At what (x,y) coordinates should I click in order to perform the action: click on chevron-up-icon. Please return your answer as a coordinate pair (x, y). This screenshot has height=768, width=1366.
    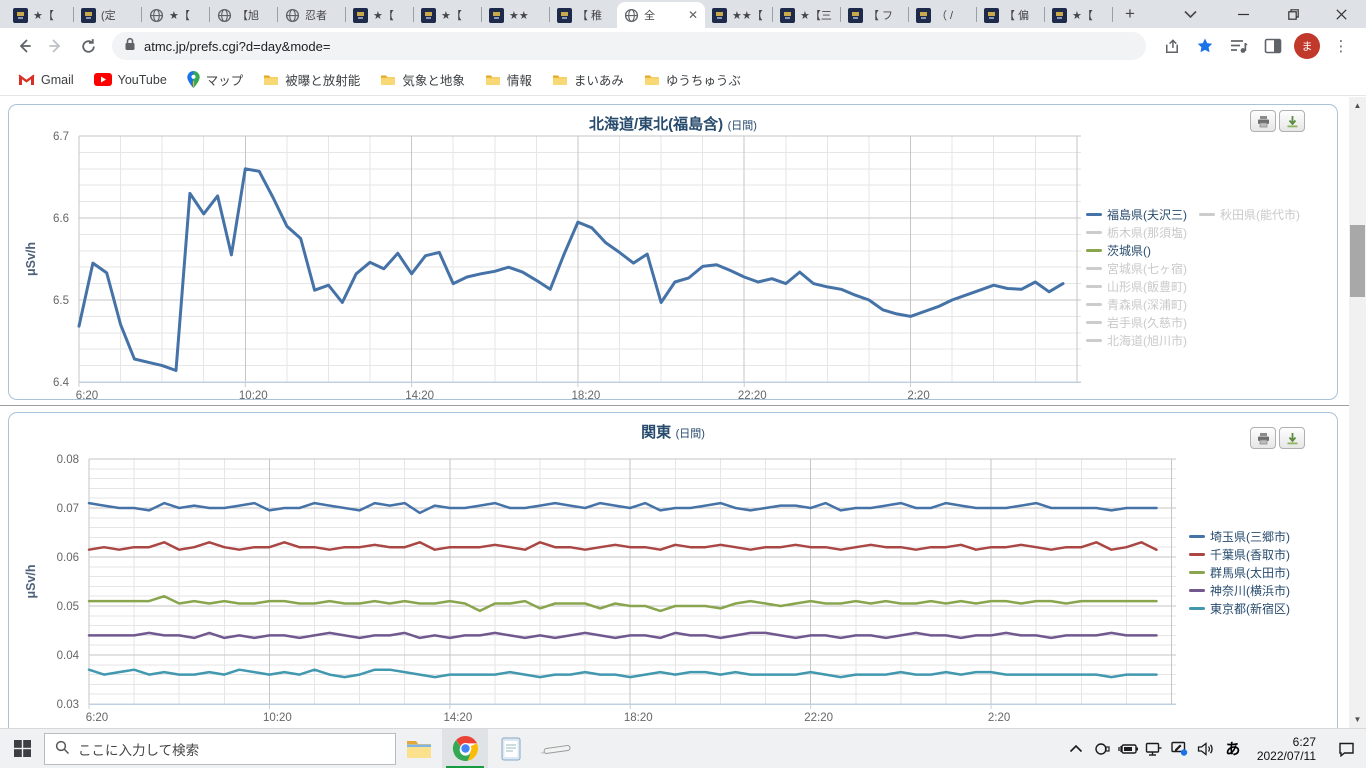
    Looking at the image, I should click on (1076, 748).